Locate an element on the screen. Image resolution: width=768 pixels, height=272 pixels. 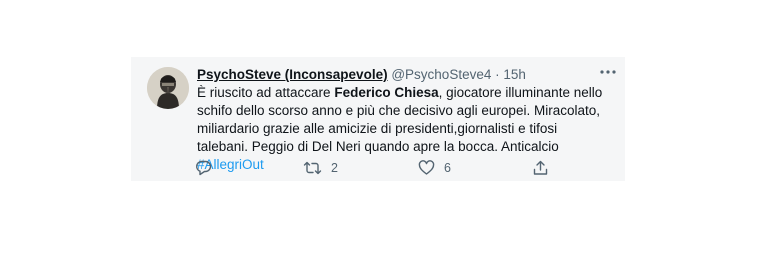
mention-bold-text: Federico Chiesa is located at coordinates (386, 92).